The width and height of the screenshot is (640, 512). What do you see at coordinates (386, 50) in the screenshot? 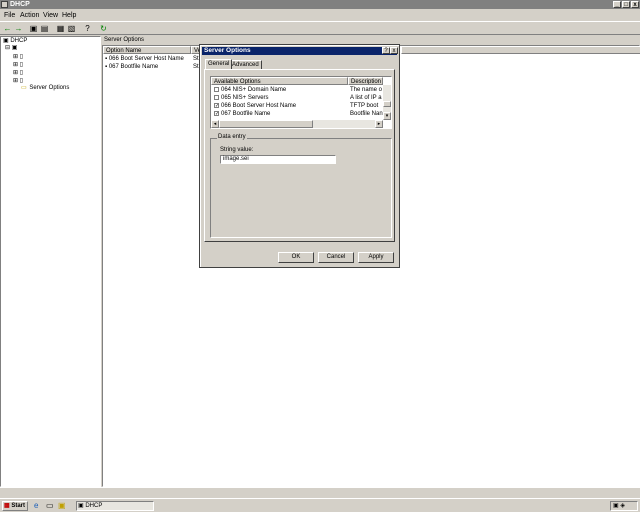
I see `dialog-help-button: ?` at bounding box center [386, 50].